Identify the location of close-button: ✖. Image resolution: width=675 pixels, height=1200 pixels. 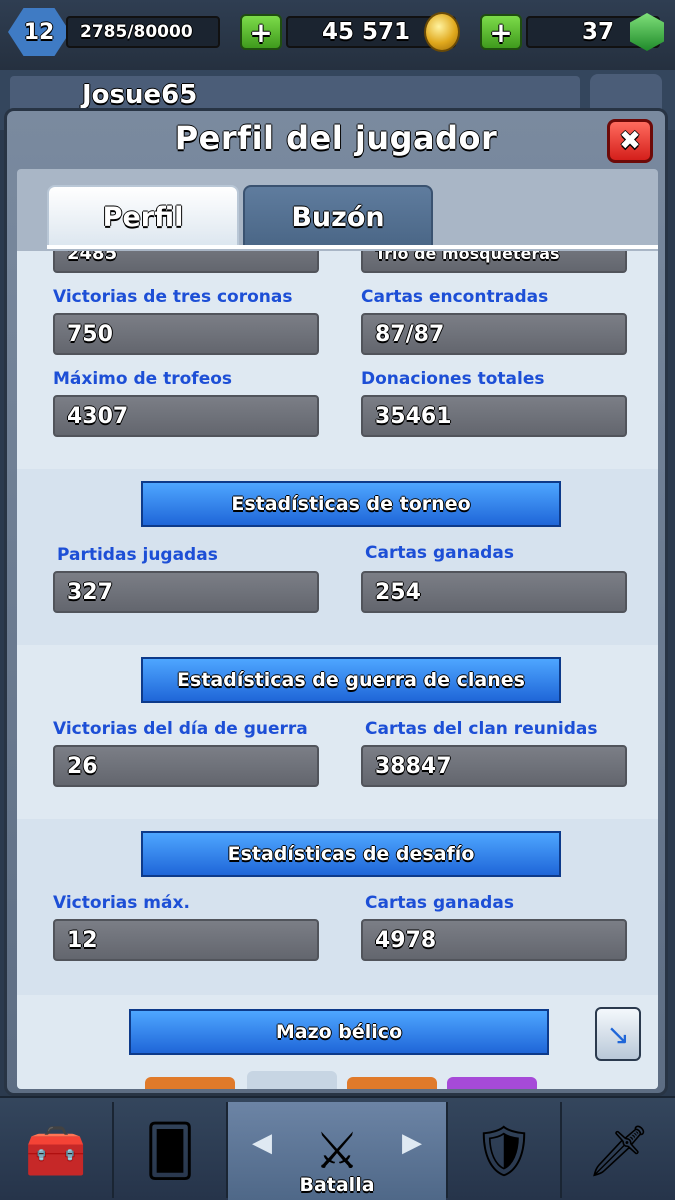
(630, 141).